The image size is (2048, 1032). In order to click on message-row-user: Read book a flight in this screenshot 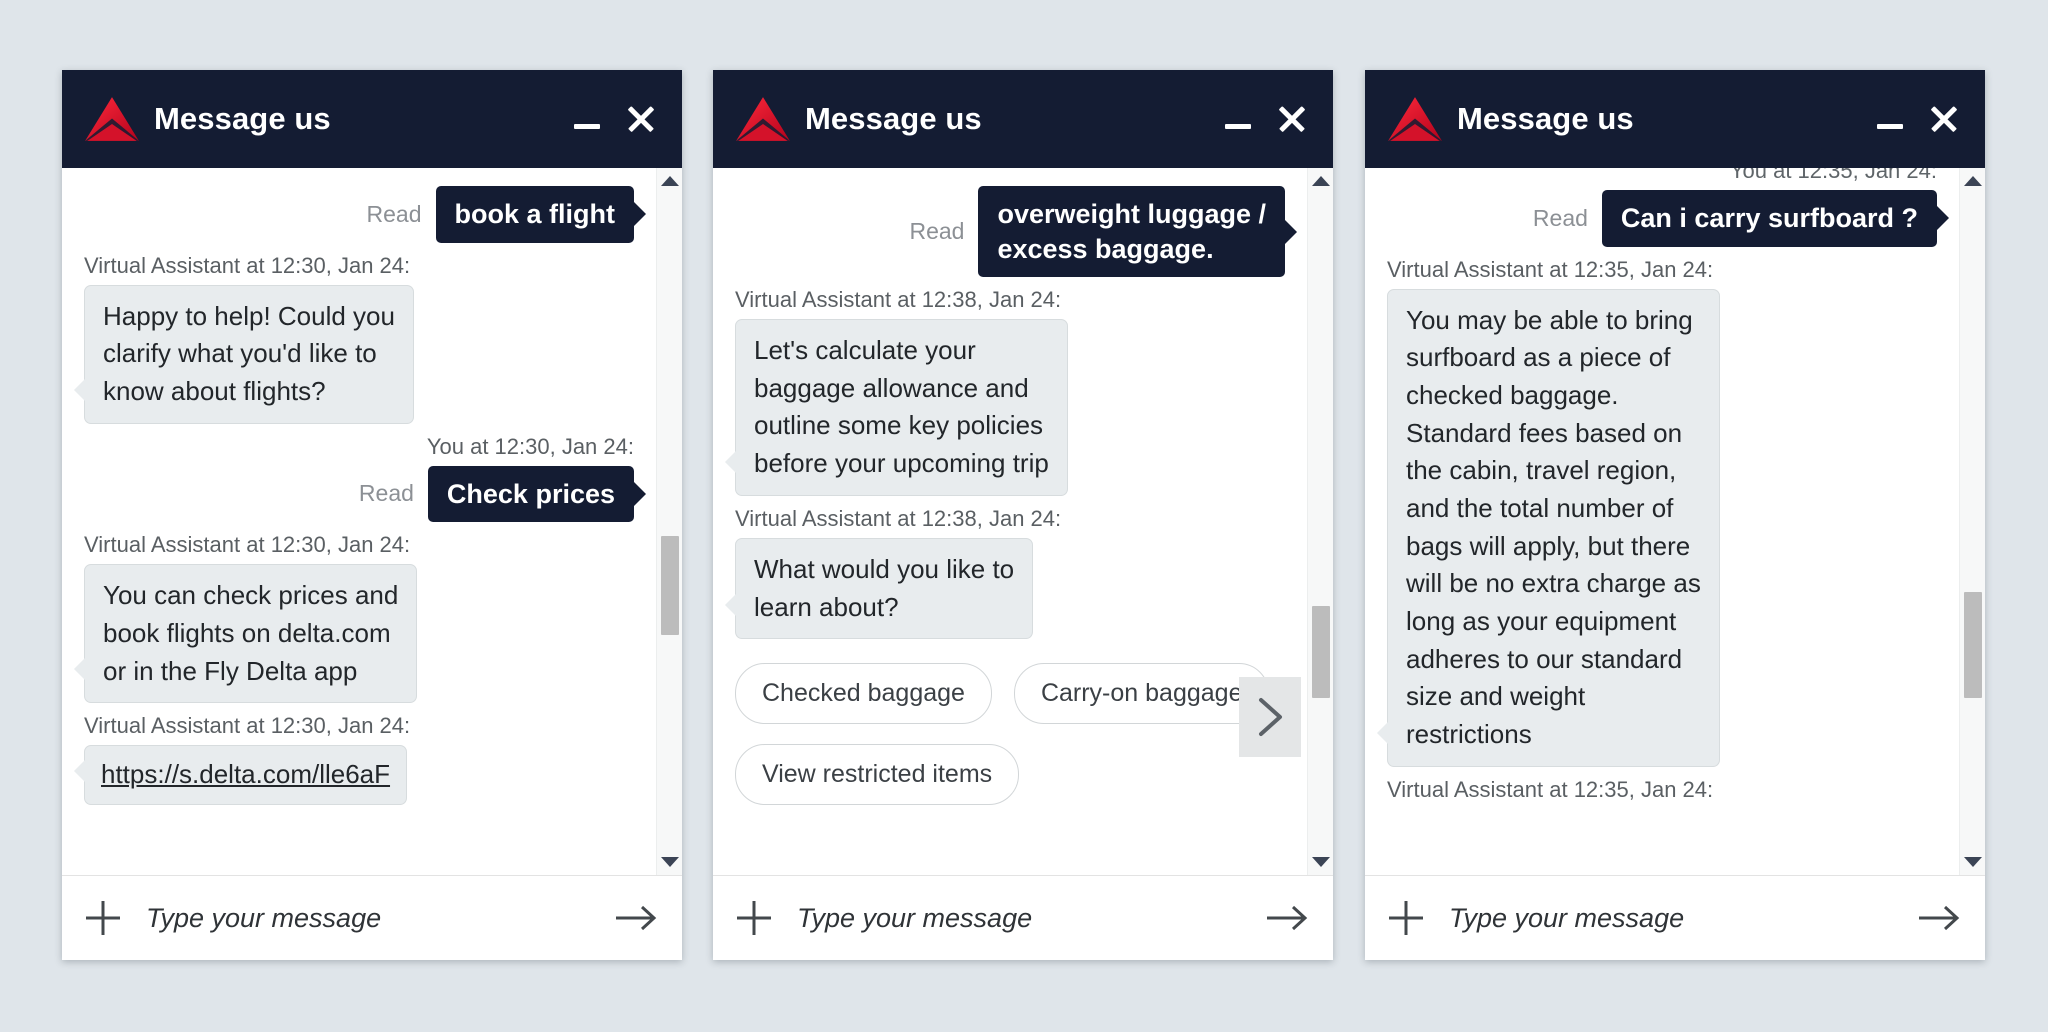, I will do `click(359, 214)`.